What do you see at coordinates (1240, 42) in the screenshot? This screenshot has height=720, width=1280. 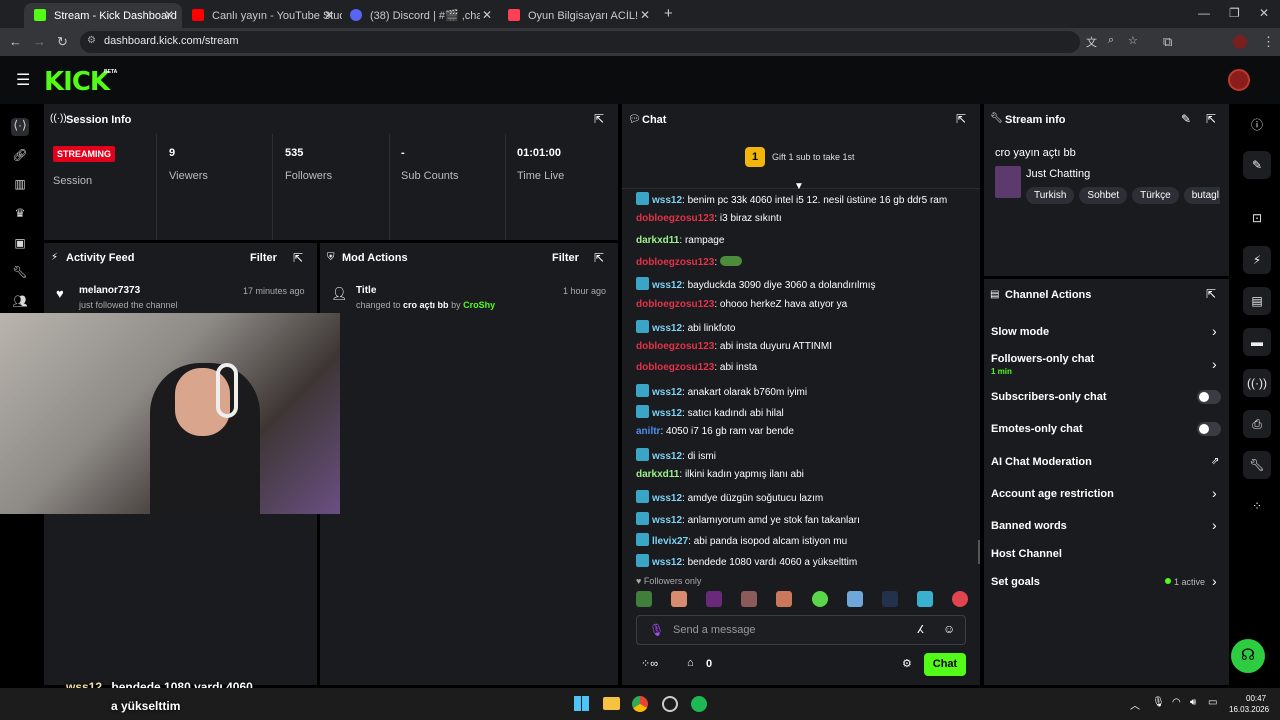 I see `profile-icon` at bounding box center [1240, 42].